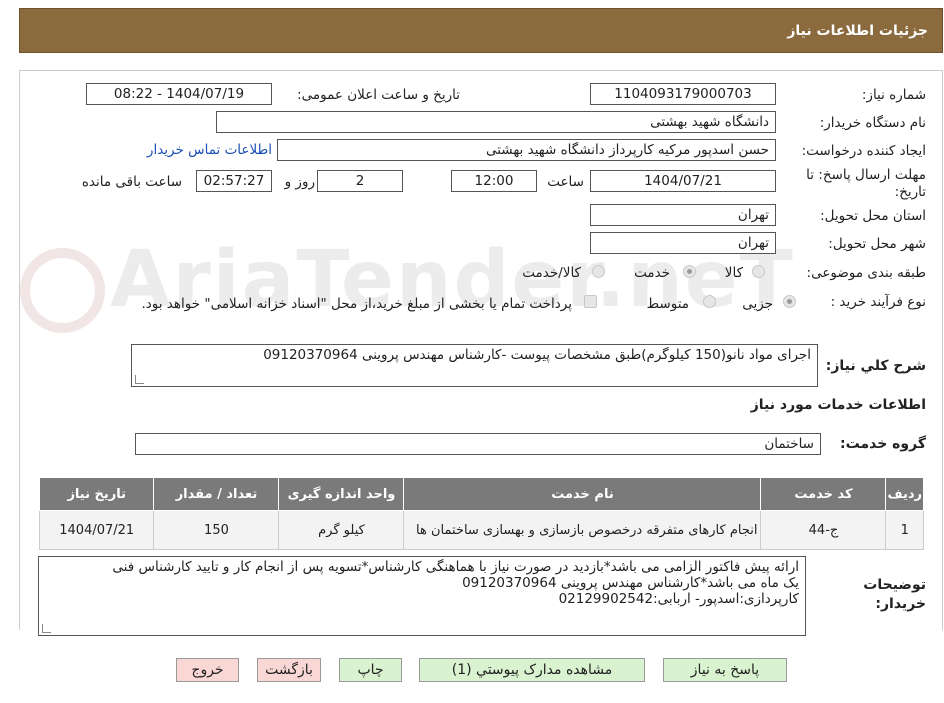 The height and width of the screenshot is (703, 944). What do you see at coordinates (678, 599) in the screenshot?
I see `buyer-notes-line: کارپردازی:اسدپور- اربابی:02129902542` at bounding box center [678, 599].